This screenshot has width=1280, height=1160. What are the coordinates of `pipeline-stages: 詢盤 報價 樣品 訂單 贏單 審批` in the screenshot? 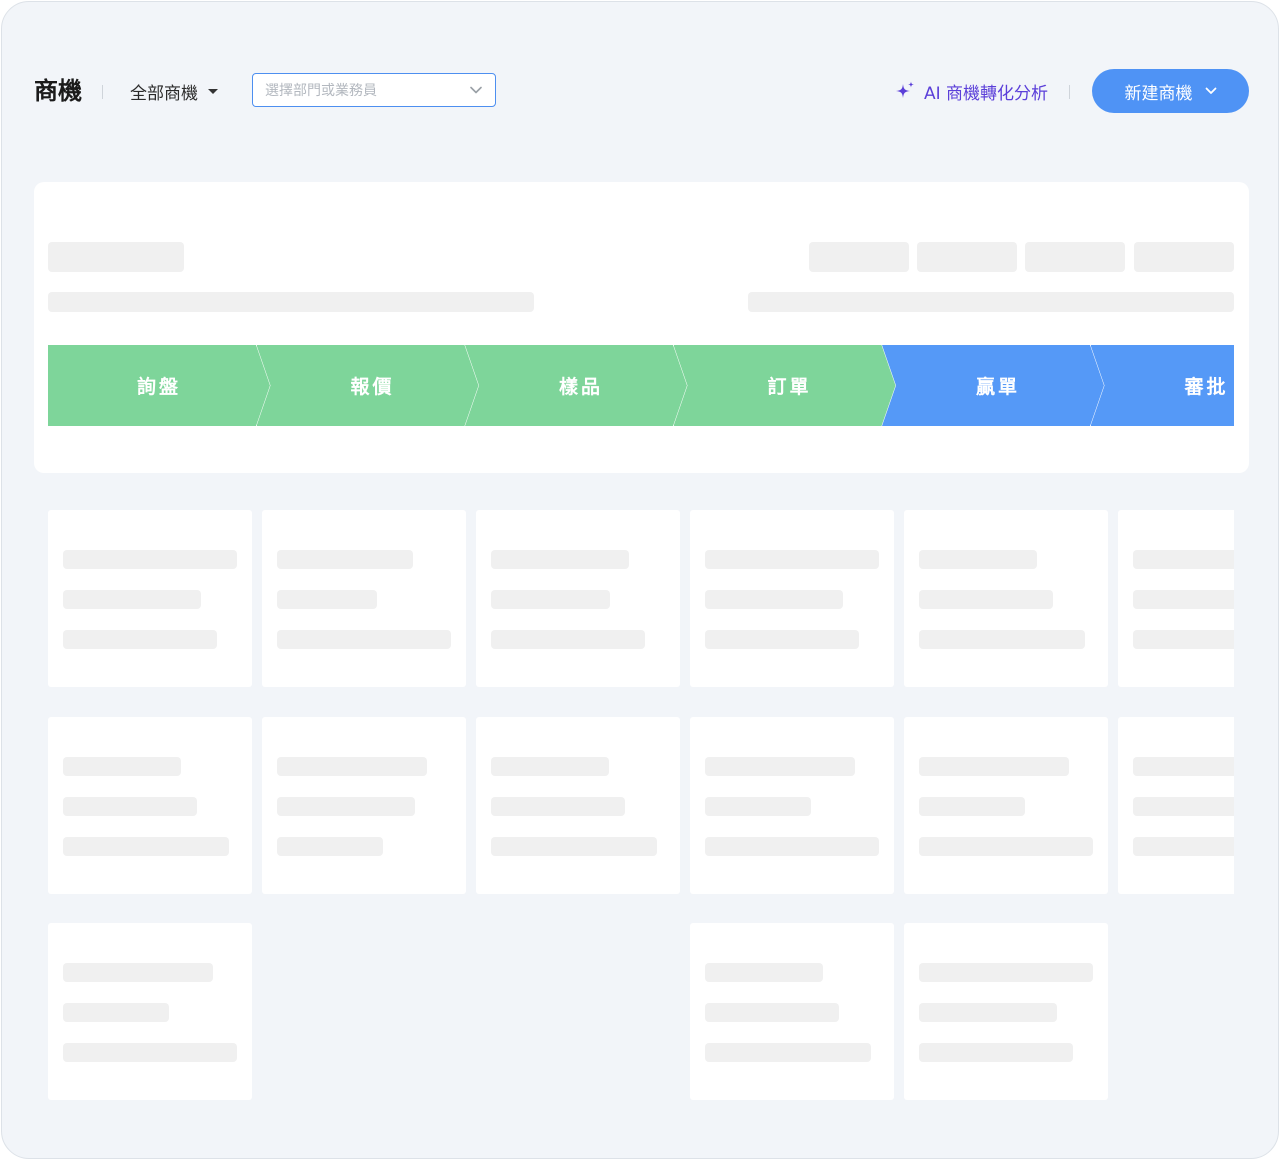 It's located at (641, 385).